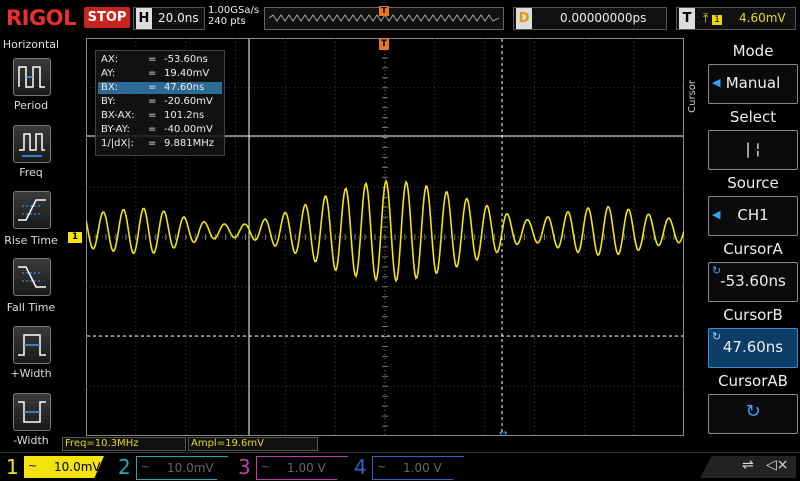 Image resolution: width=800 pixels, height=481 pixels. I want to click on readout-row-selected: BX: = 47.60ns, so click(160, 88).